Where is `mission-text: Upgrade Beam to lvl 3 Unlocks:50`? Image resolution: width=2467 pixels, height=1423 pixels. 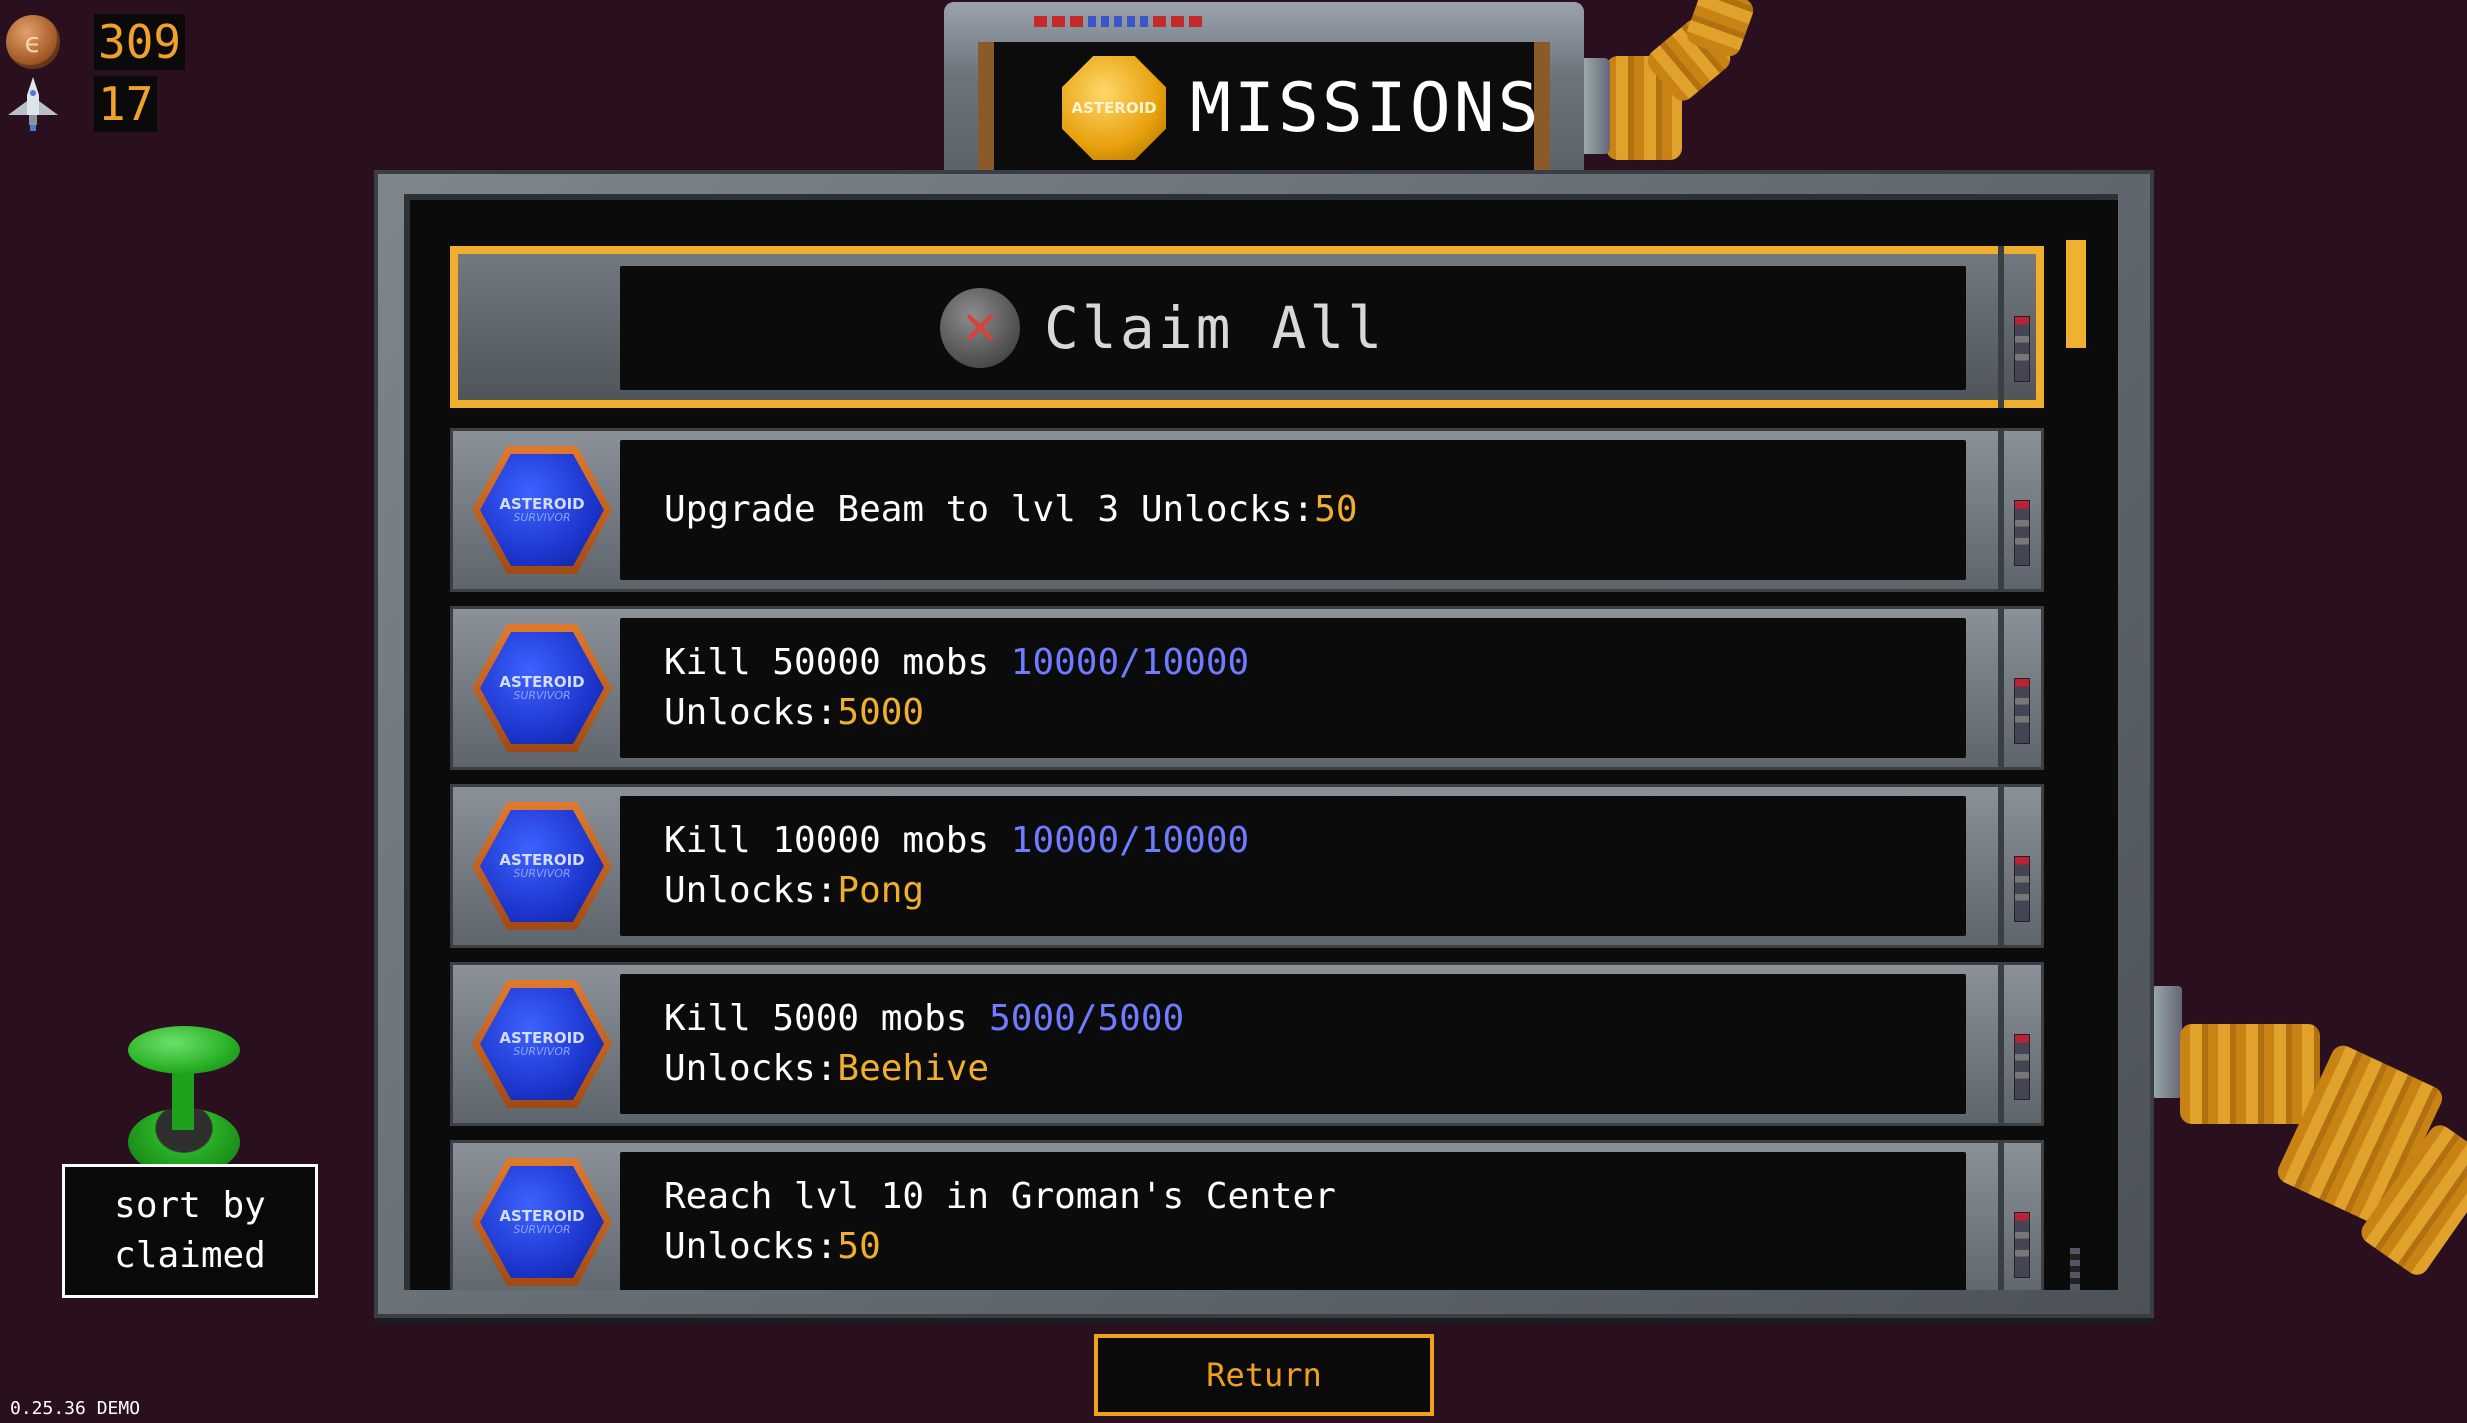 mission-text: Upgrade Beam to lvl 3 Unlocks:50 is located at coordinates (1011, 509).